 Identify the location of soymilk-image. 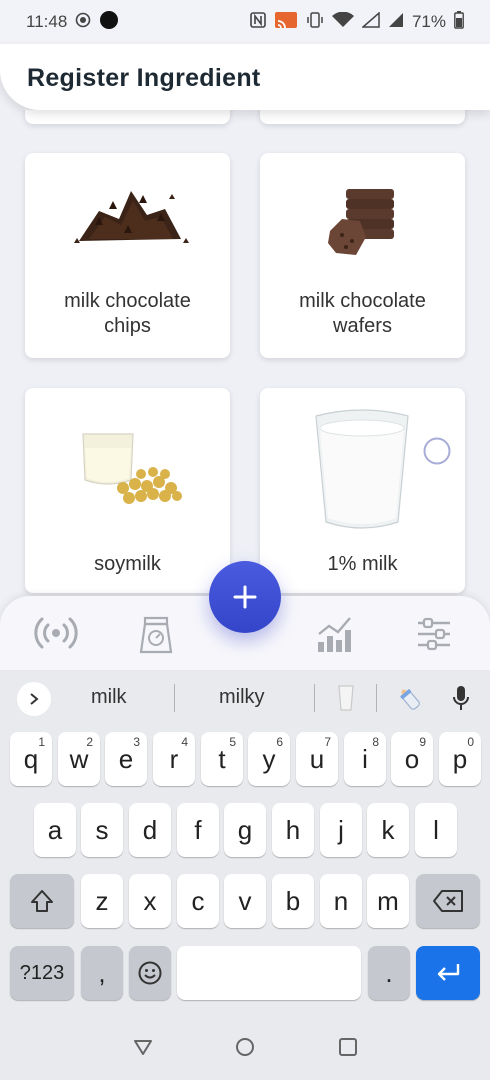
(132, 468).